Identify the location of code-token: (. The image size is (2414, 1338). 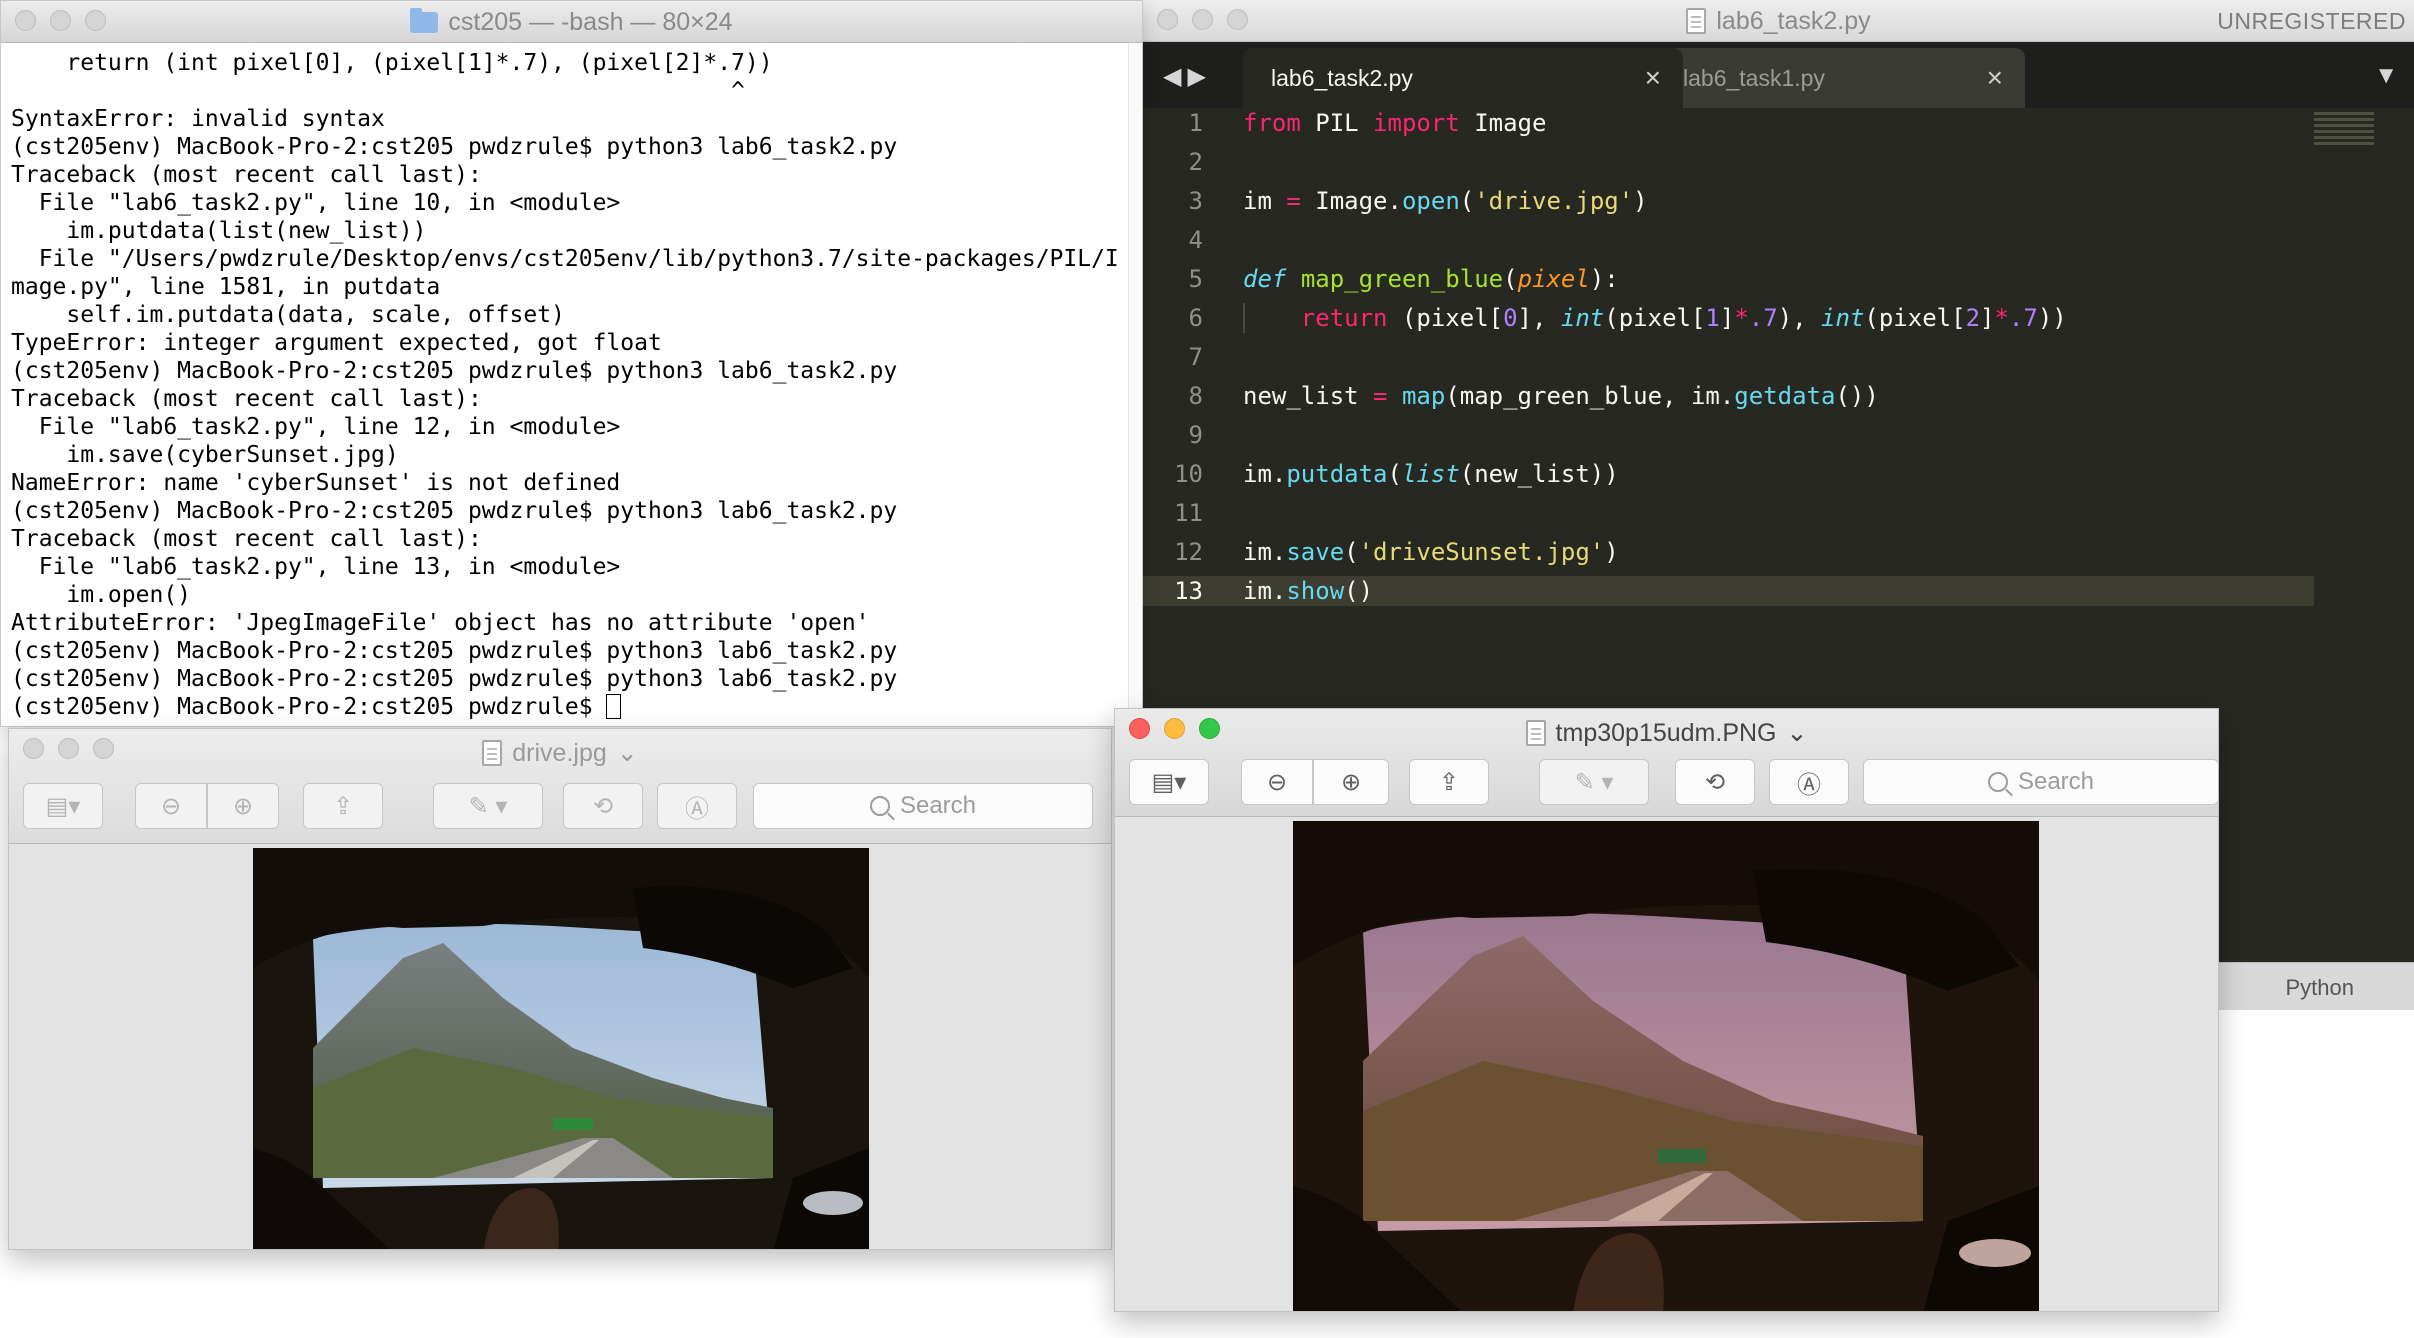
(1351, 552).